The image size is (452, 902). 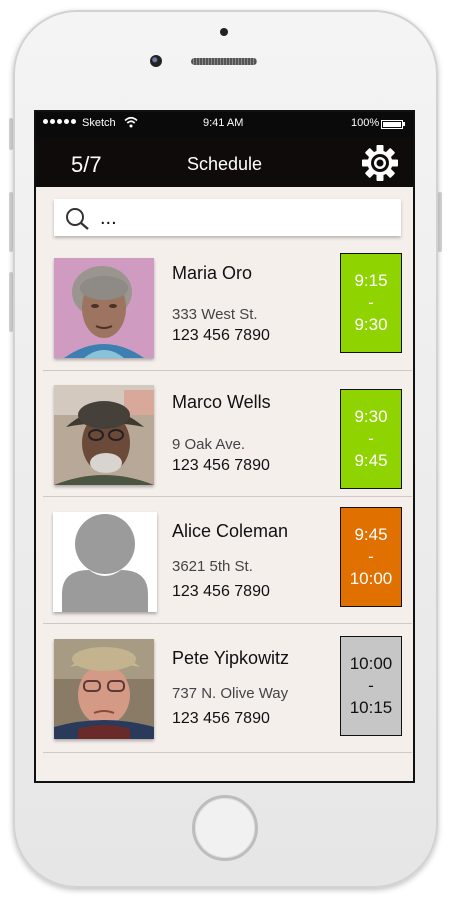 I want to click on slot-start: 10:00, so click(x=371, y=663).